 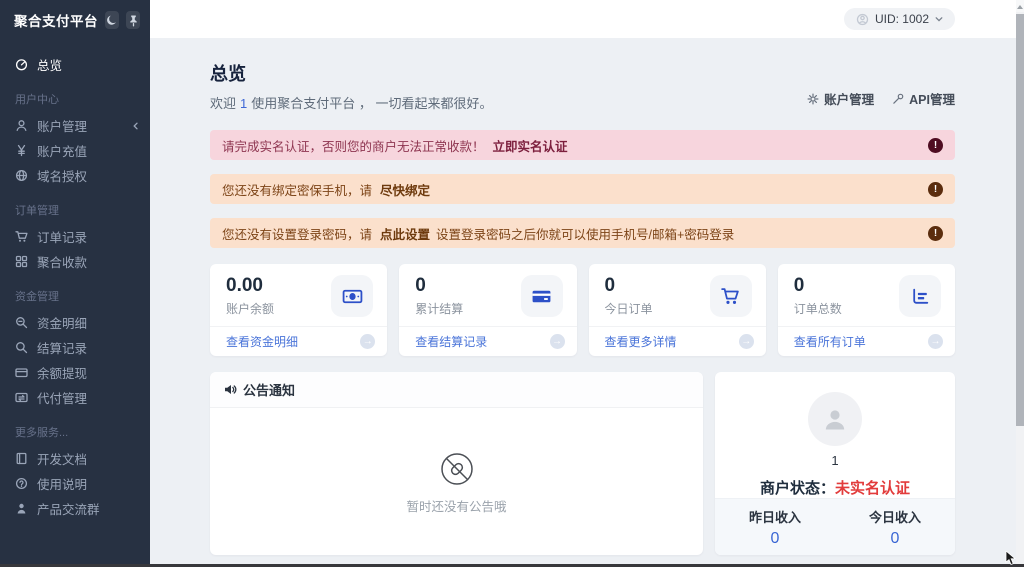 I want to click on sidebar-item-label: 聚合收款, so click(x=62, y=263).